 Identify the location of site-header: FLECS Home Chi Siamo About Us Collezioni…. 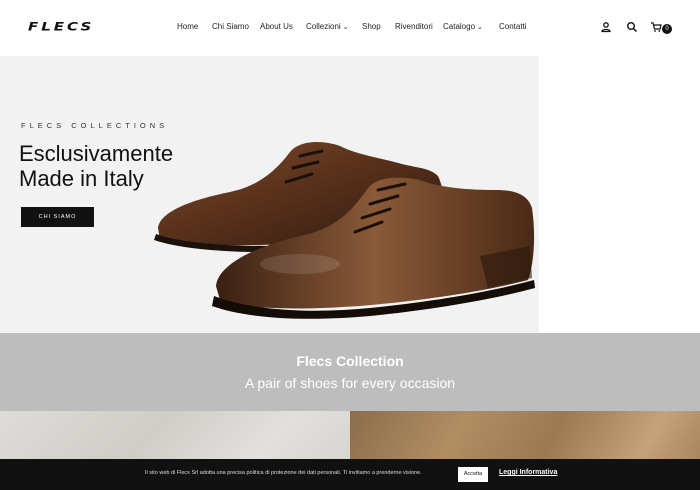
(350, 28).